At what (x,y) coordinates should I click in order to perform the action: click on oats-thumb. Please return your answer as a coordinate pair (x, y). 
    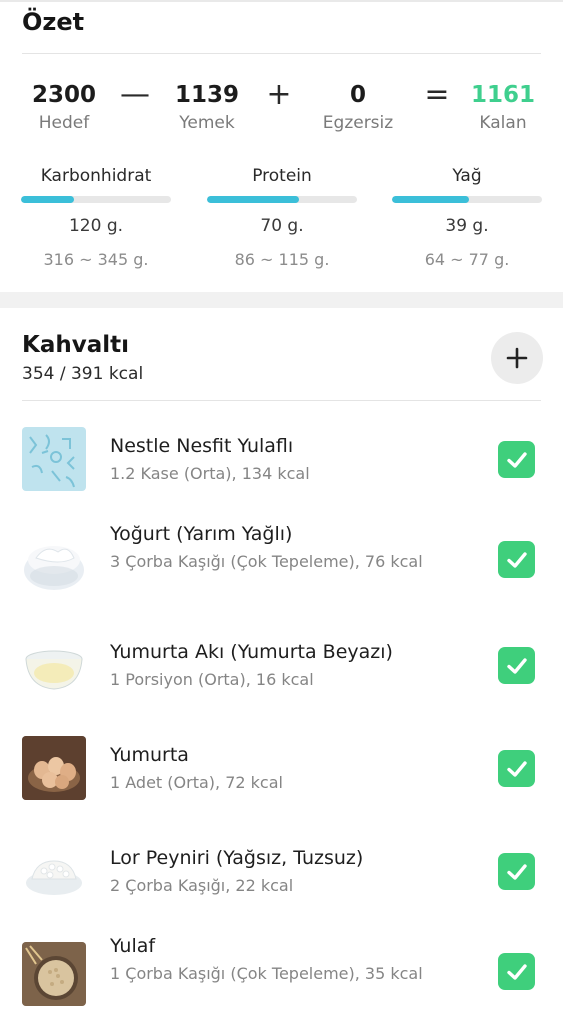
    Looking at the image, I should click on (54, 974).